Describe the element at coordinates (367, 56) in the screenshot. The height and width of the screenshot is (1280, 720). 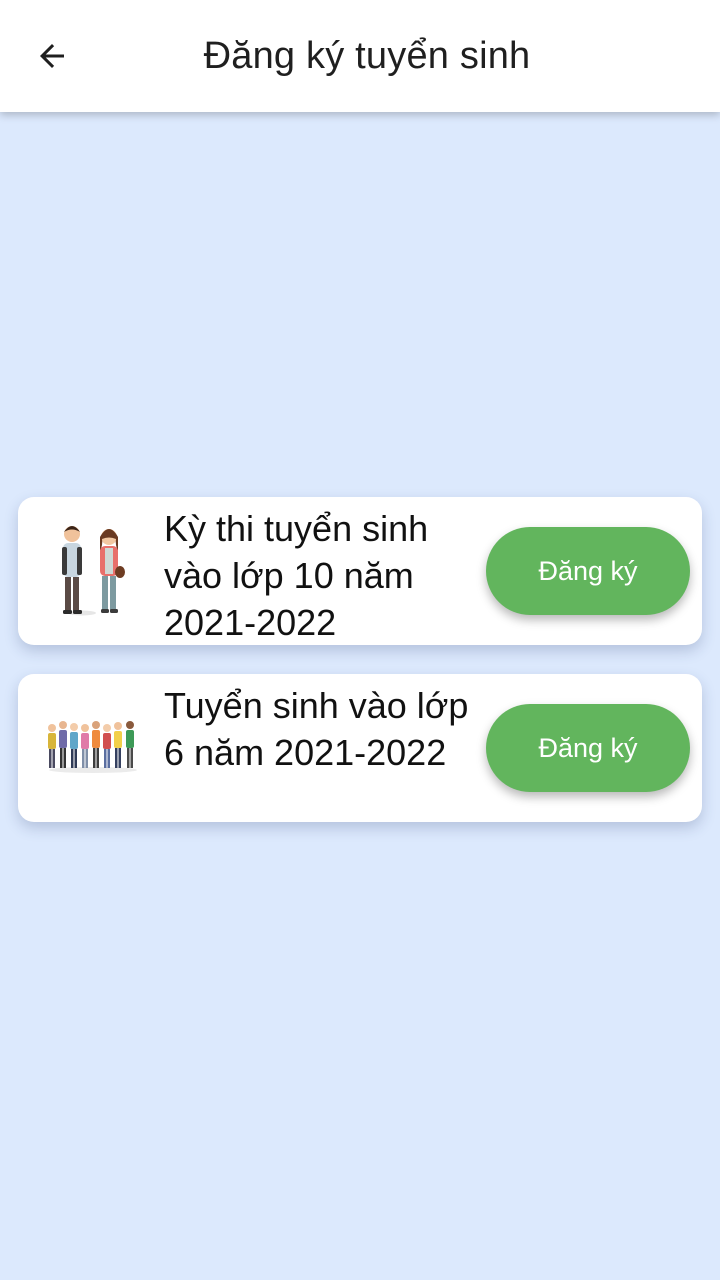
I see `page-title: Đăng ký tuyển sinh` at that location.